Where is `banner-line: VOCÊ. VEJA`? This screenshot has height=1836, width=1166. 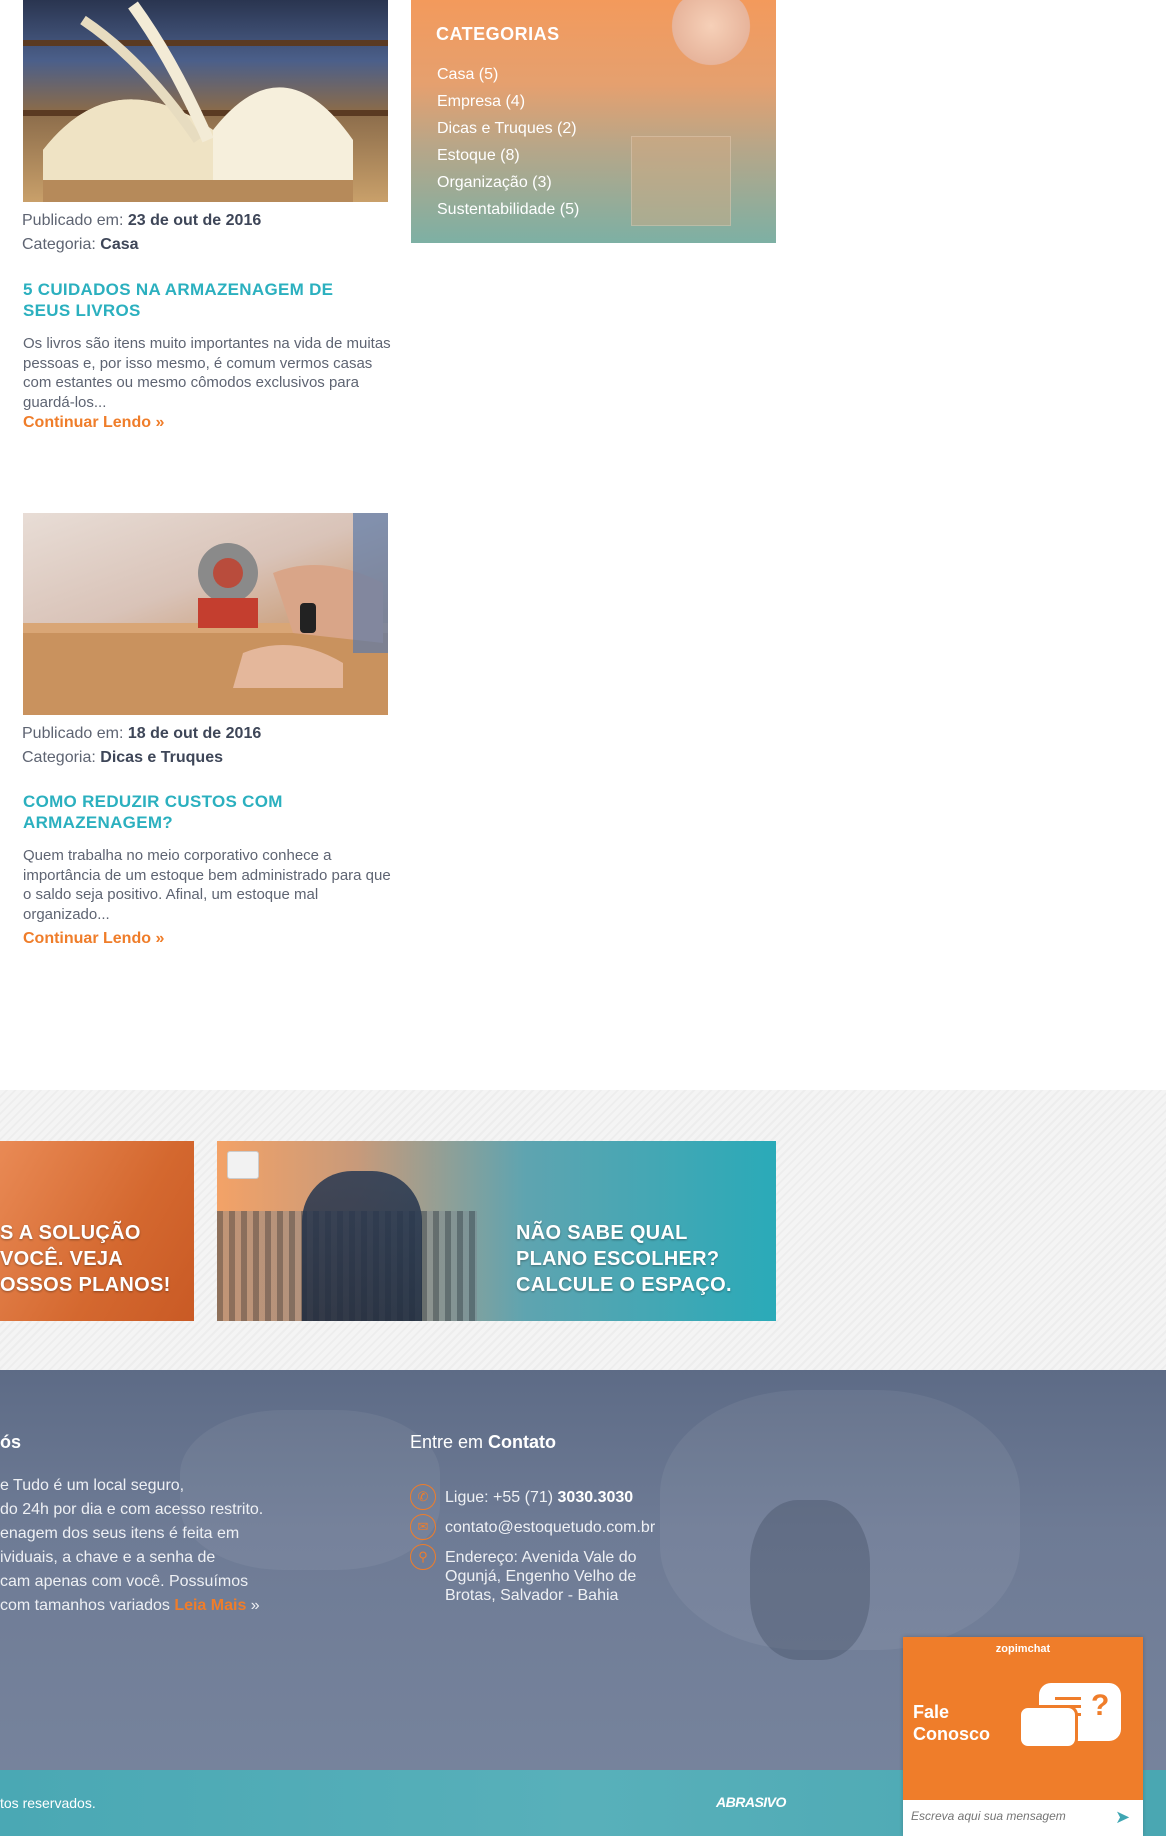
banner-line: VOCÊ. VEJA is located at coordinates (62, 1259).